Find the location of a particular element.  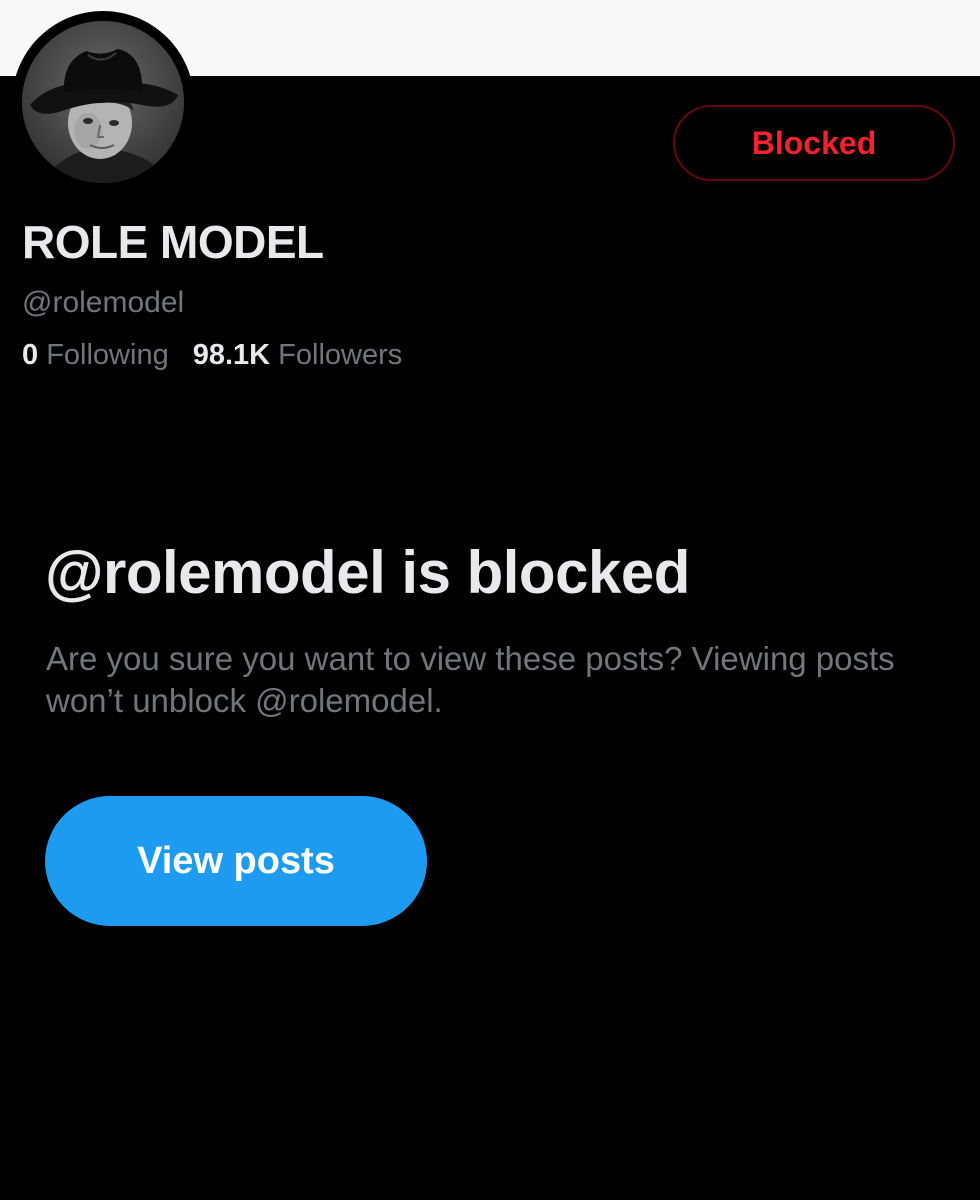

following-label: Following is located at coordinates (107, 355).